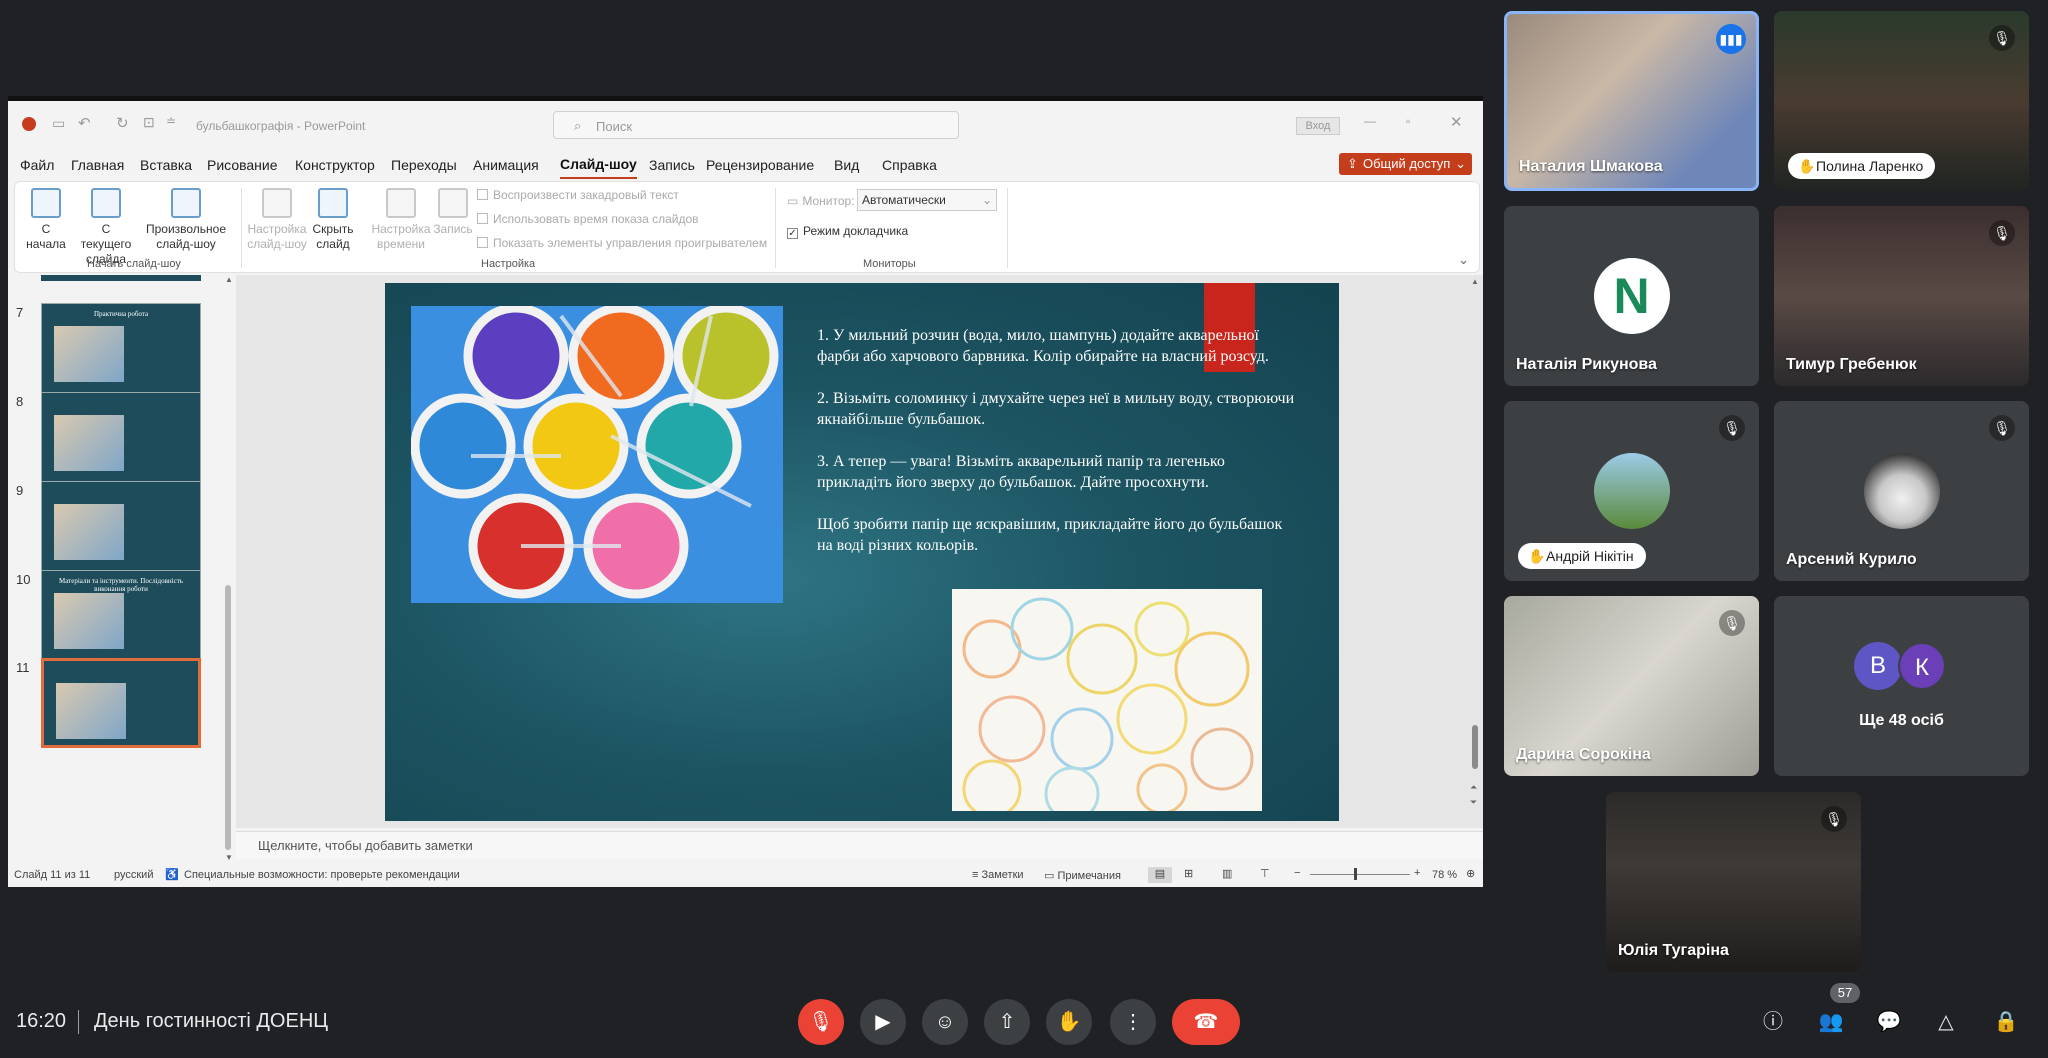 The width and height of the screenshot is (2048, 1058). Describe the element at coordinates (281, 126) in the screenshot. I see `window-title: бульбашкографія - PowerPoint` at that location.